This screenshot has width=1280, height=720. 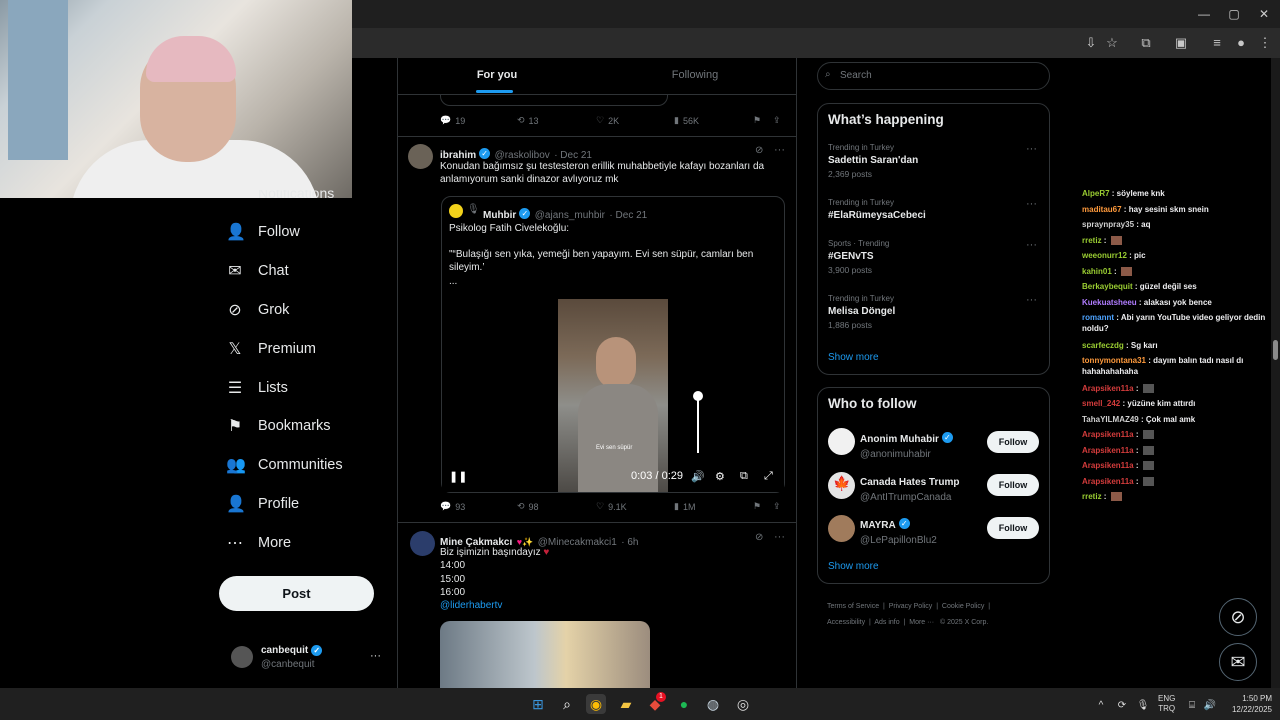 What do you see at coordinates (567, 704) in the screenshot?
I see `search-taskbar-icon: ⌕` at bounding box center [567, 704].